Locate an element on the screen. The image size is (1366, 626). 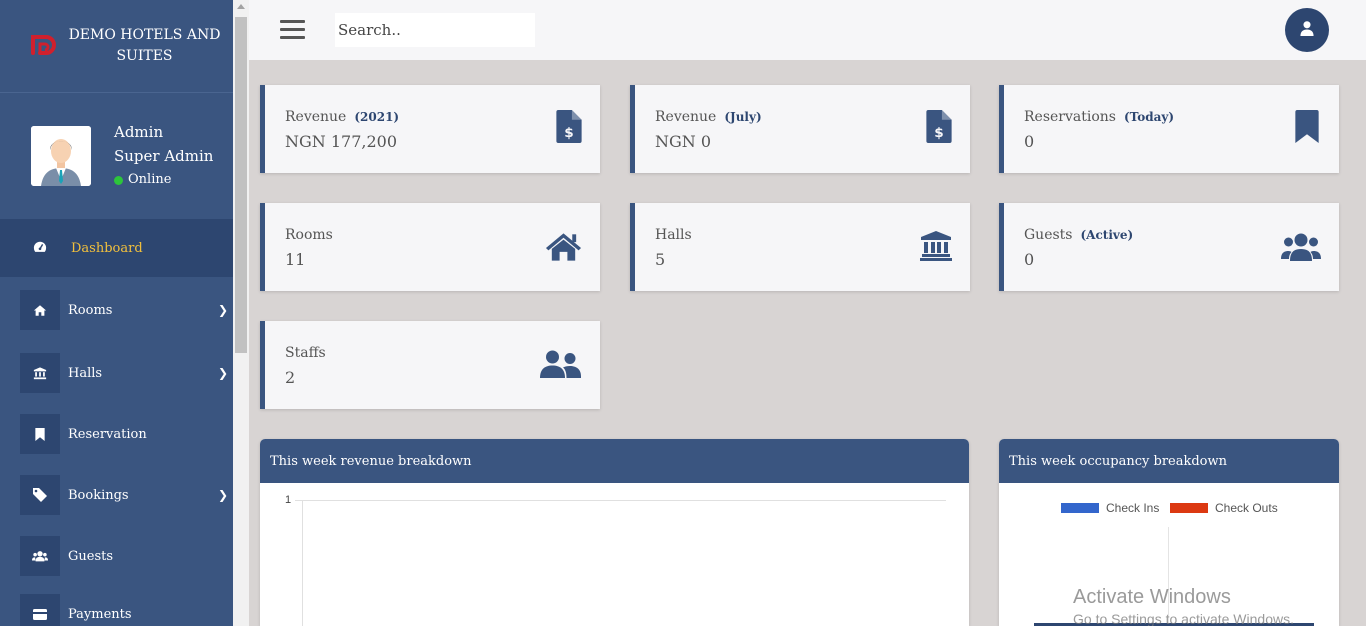
status-indicator: Online is located at coordinates (163, 180).